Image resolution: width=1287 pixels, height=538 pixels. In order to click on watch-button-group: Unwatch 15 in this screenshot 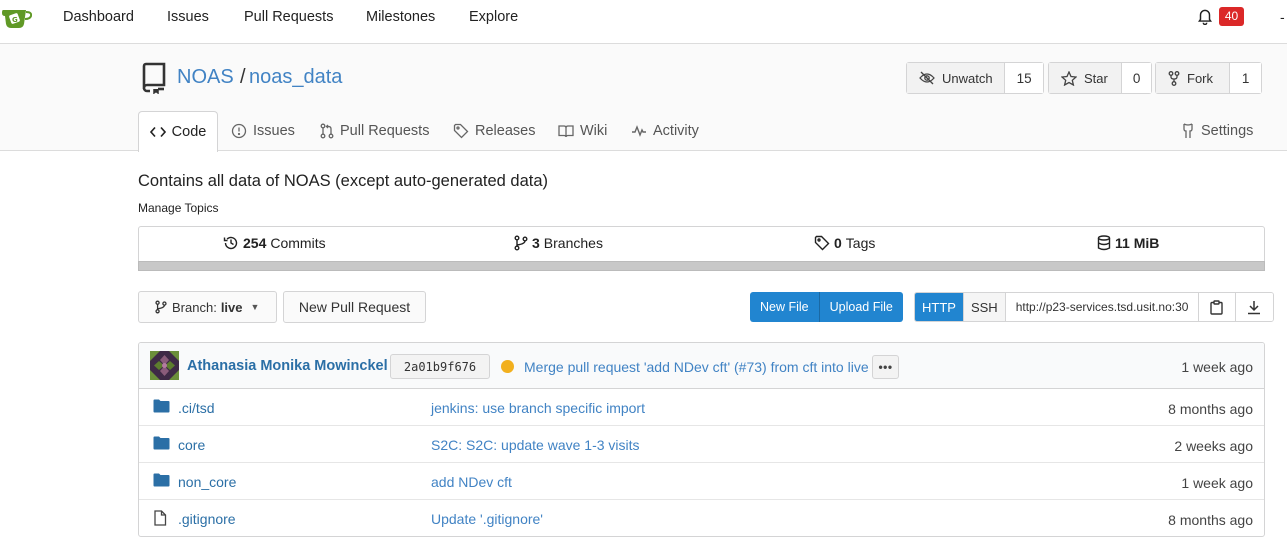, I will do `click(975, 78)`.